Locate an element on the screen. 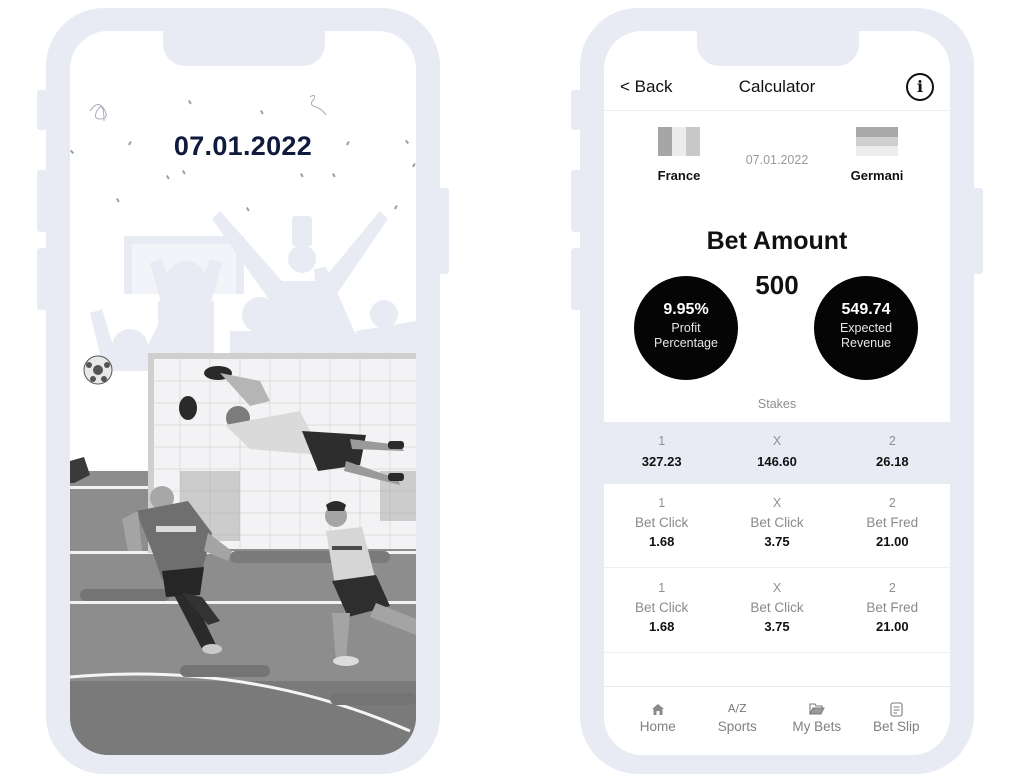 The image size is (1019, 779). tab-label: My Bets is located at coordinates (817, 726).